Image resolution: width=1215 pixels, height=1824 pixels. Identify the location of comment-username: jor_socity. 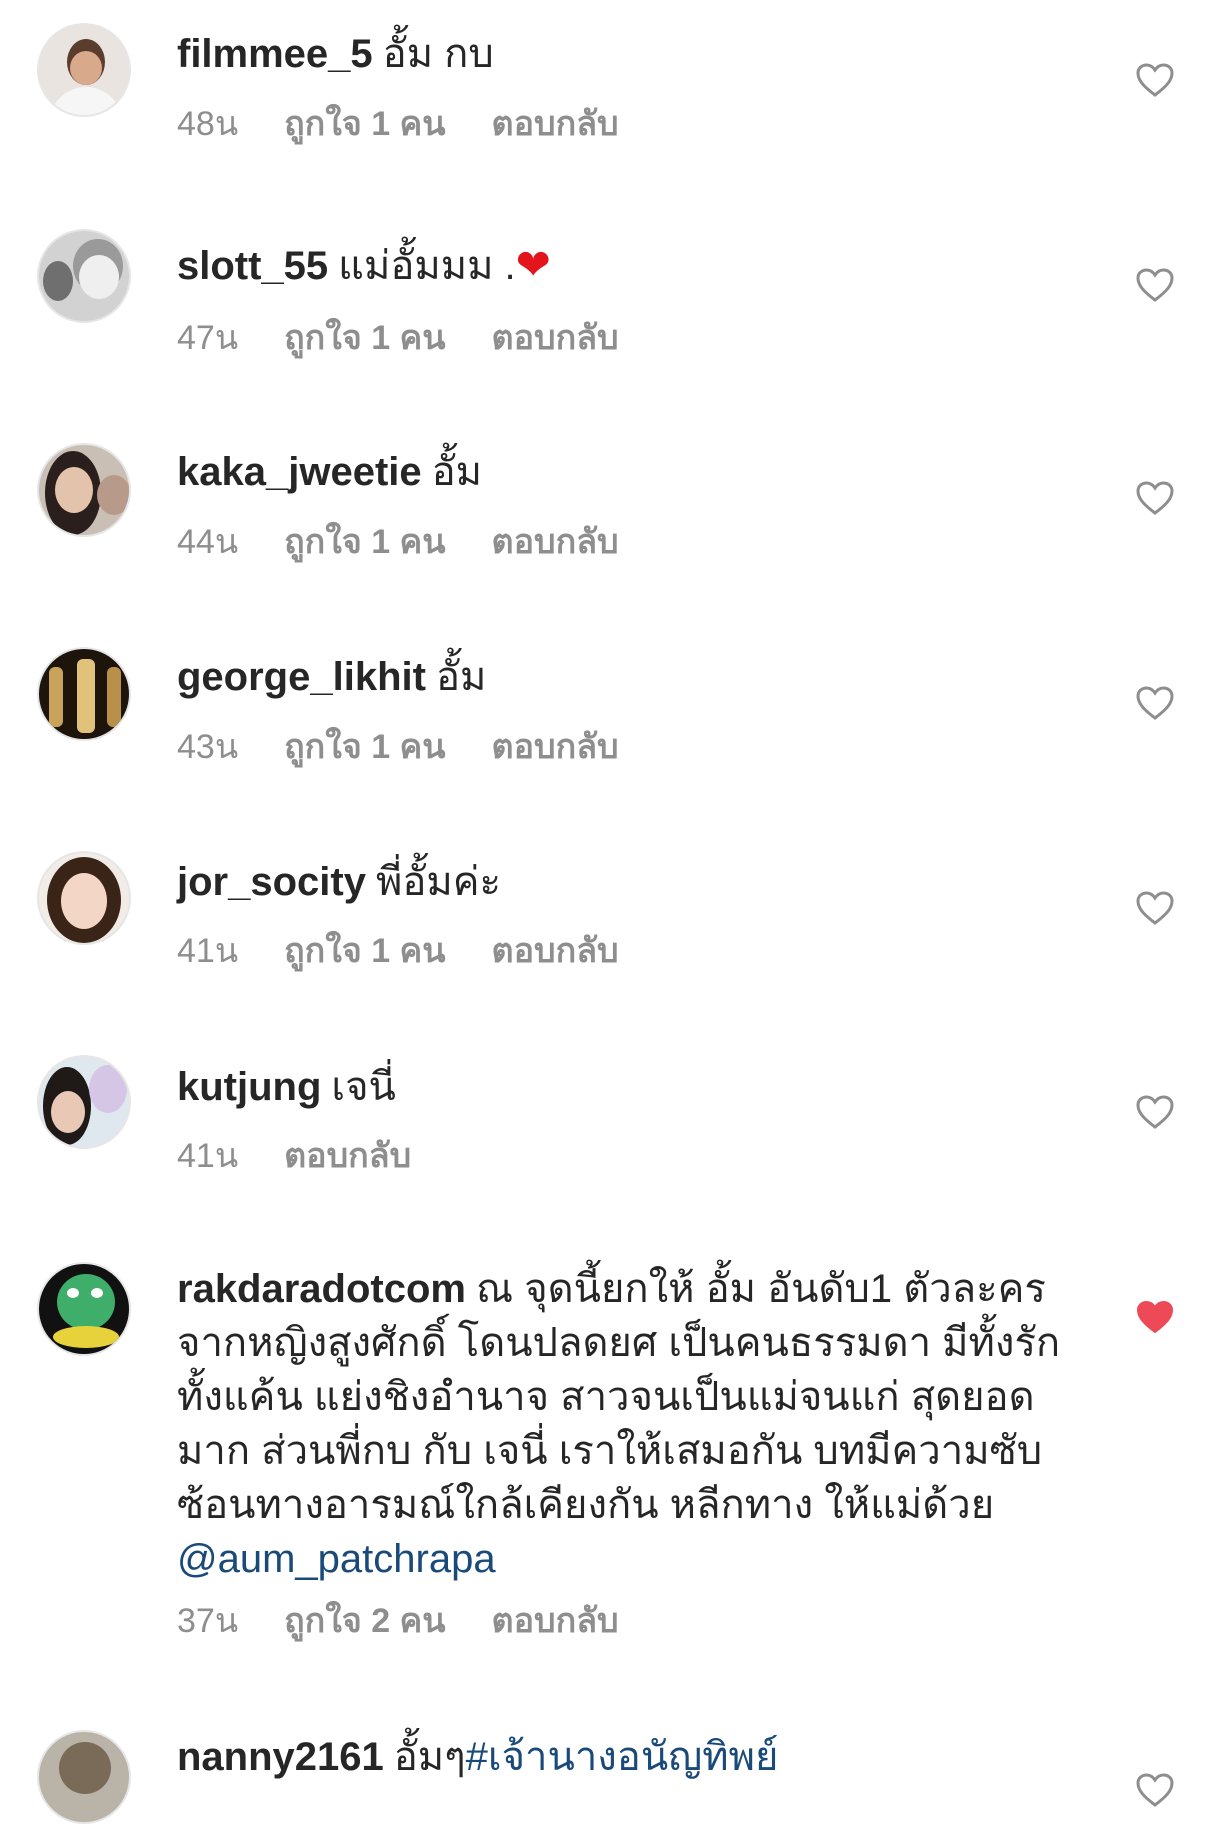
(271, 882).